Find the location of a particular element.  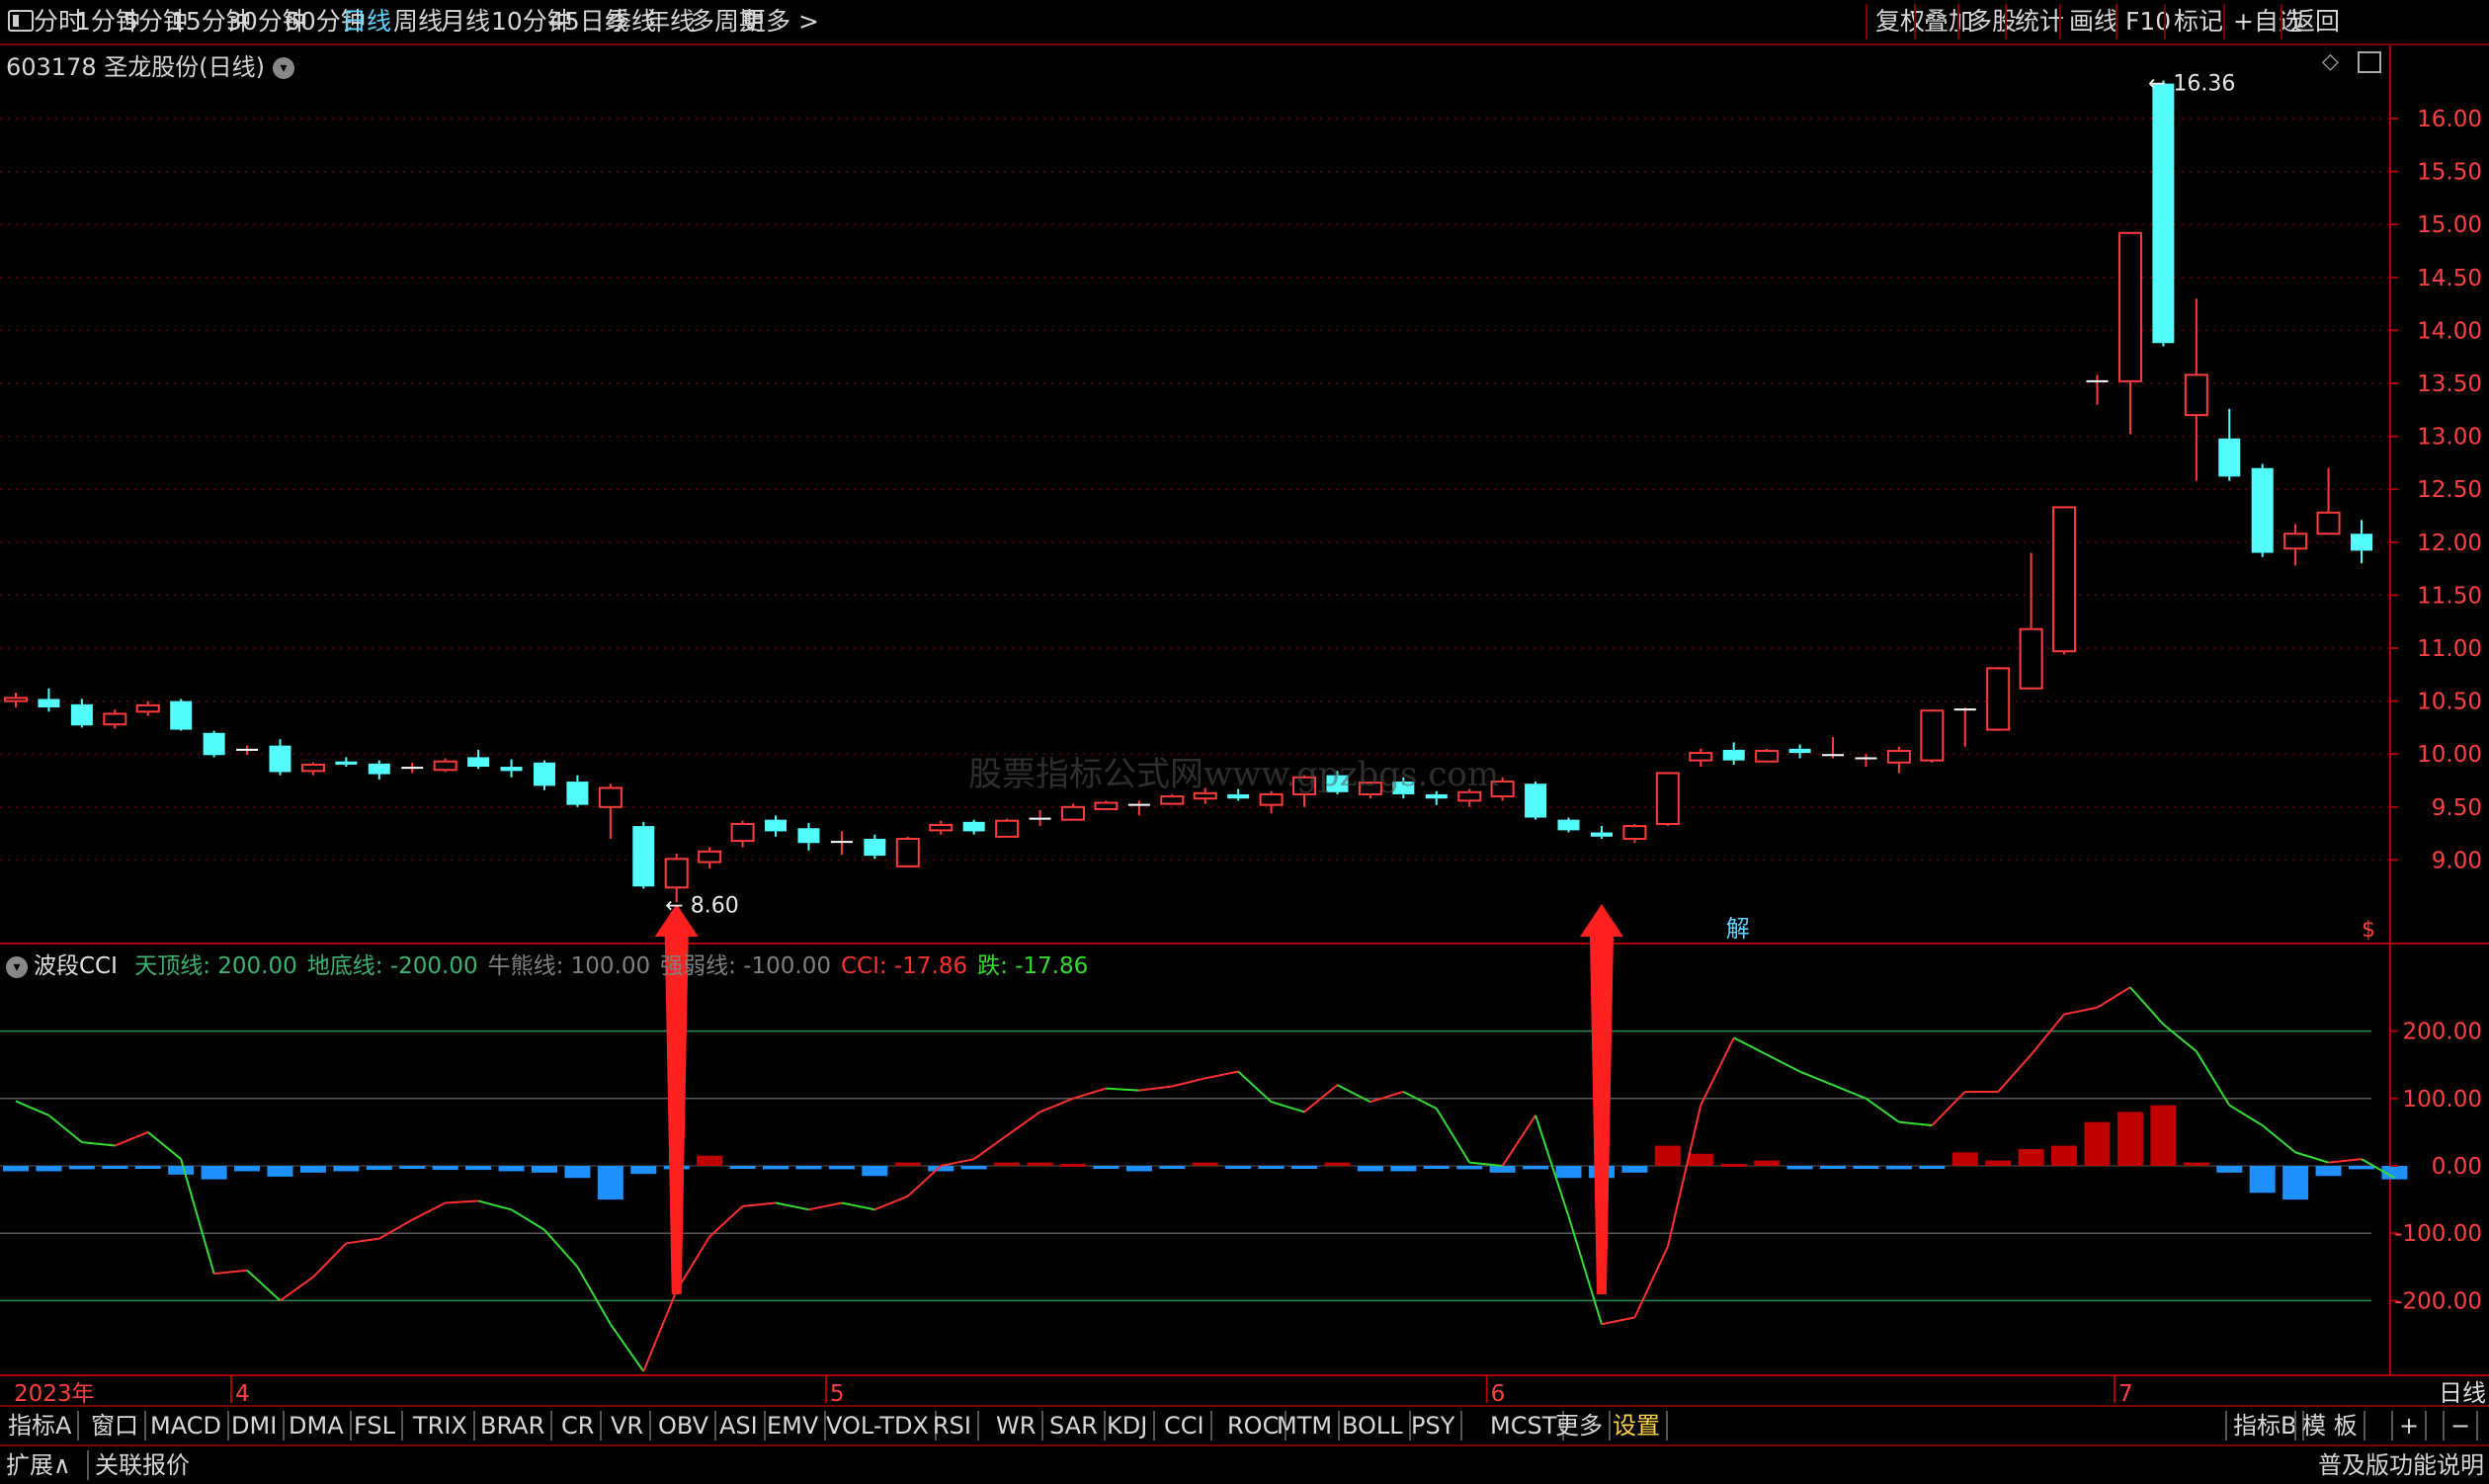

toolbar-button: 标记 is located at coordinates (2197, 22).